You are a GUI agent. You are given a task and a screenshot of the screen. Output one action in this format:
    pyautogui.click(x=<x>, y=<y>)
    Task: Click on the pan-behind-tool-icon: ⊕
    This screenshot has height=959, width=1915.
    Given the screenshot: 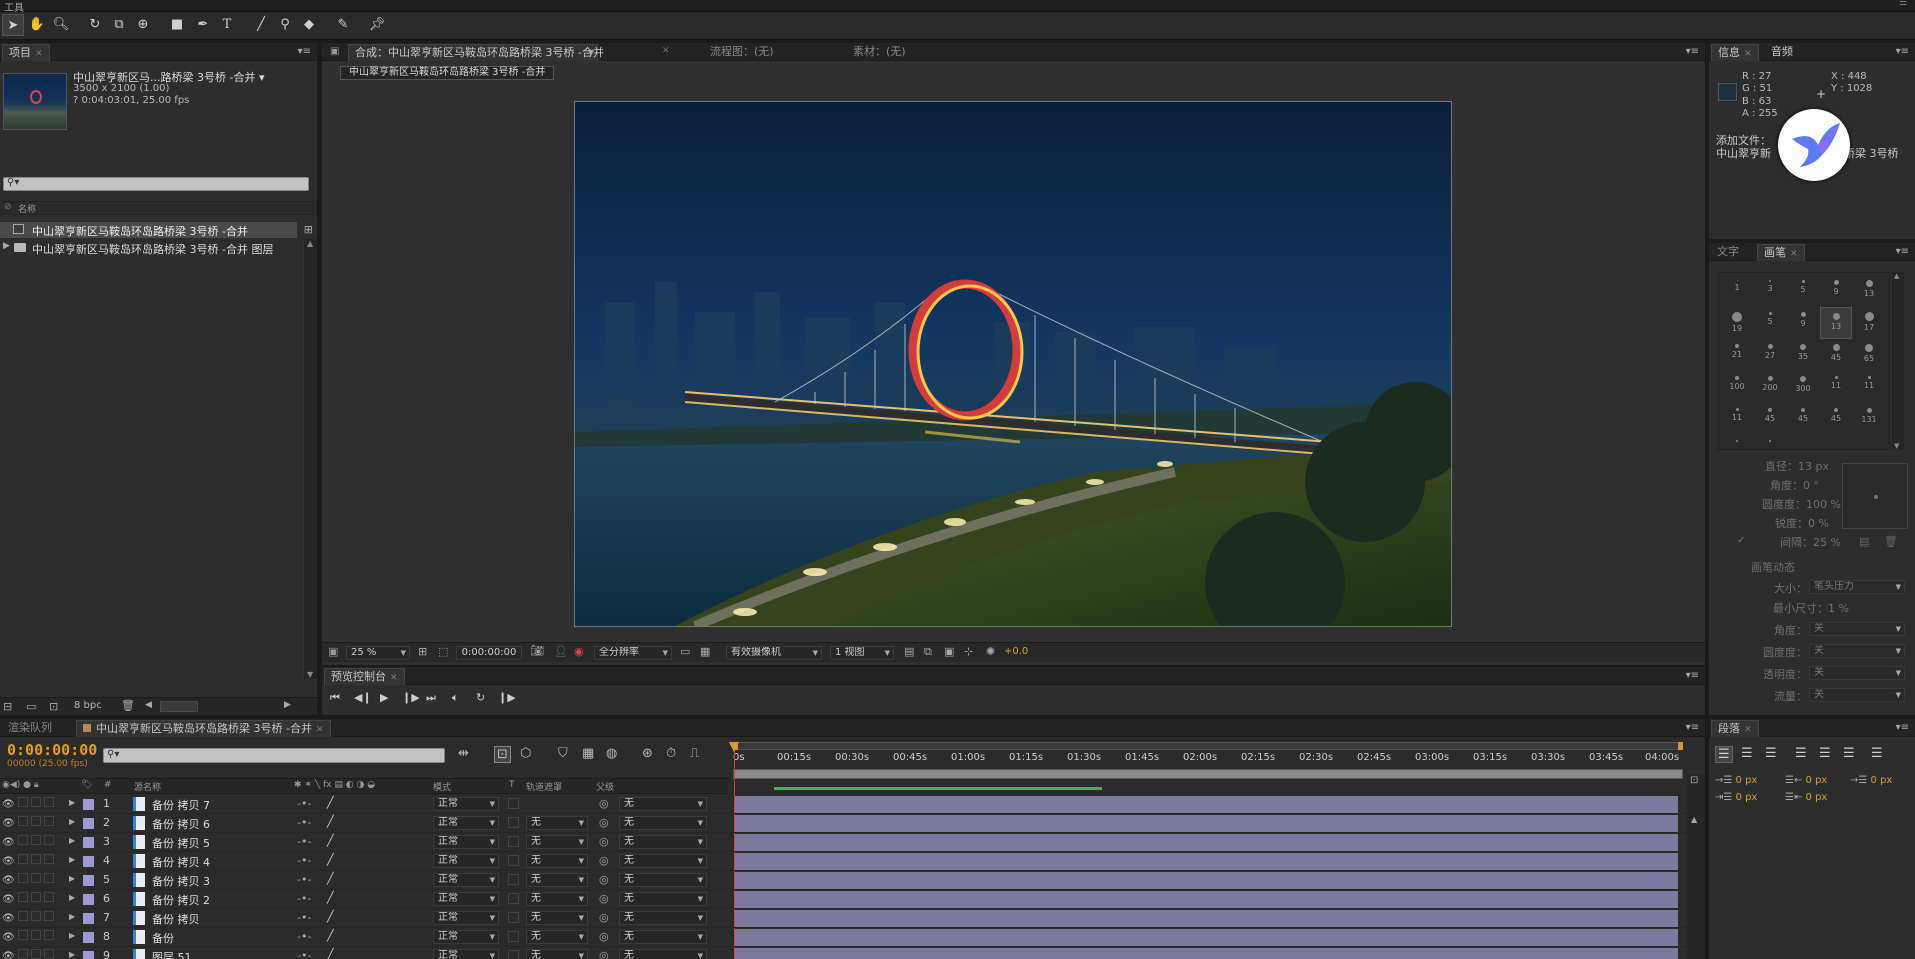 What is the action you would take?
    pyautogui.click(x=143, y=25)
    